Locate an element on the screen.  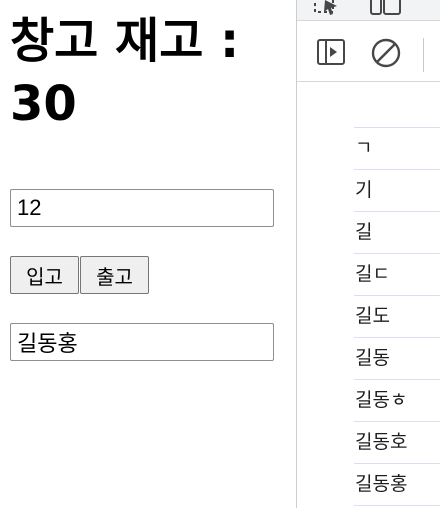
clear-console-icon is located at coordinates (386, 55).